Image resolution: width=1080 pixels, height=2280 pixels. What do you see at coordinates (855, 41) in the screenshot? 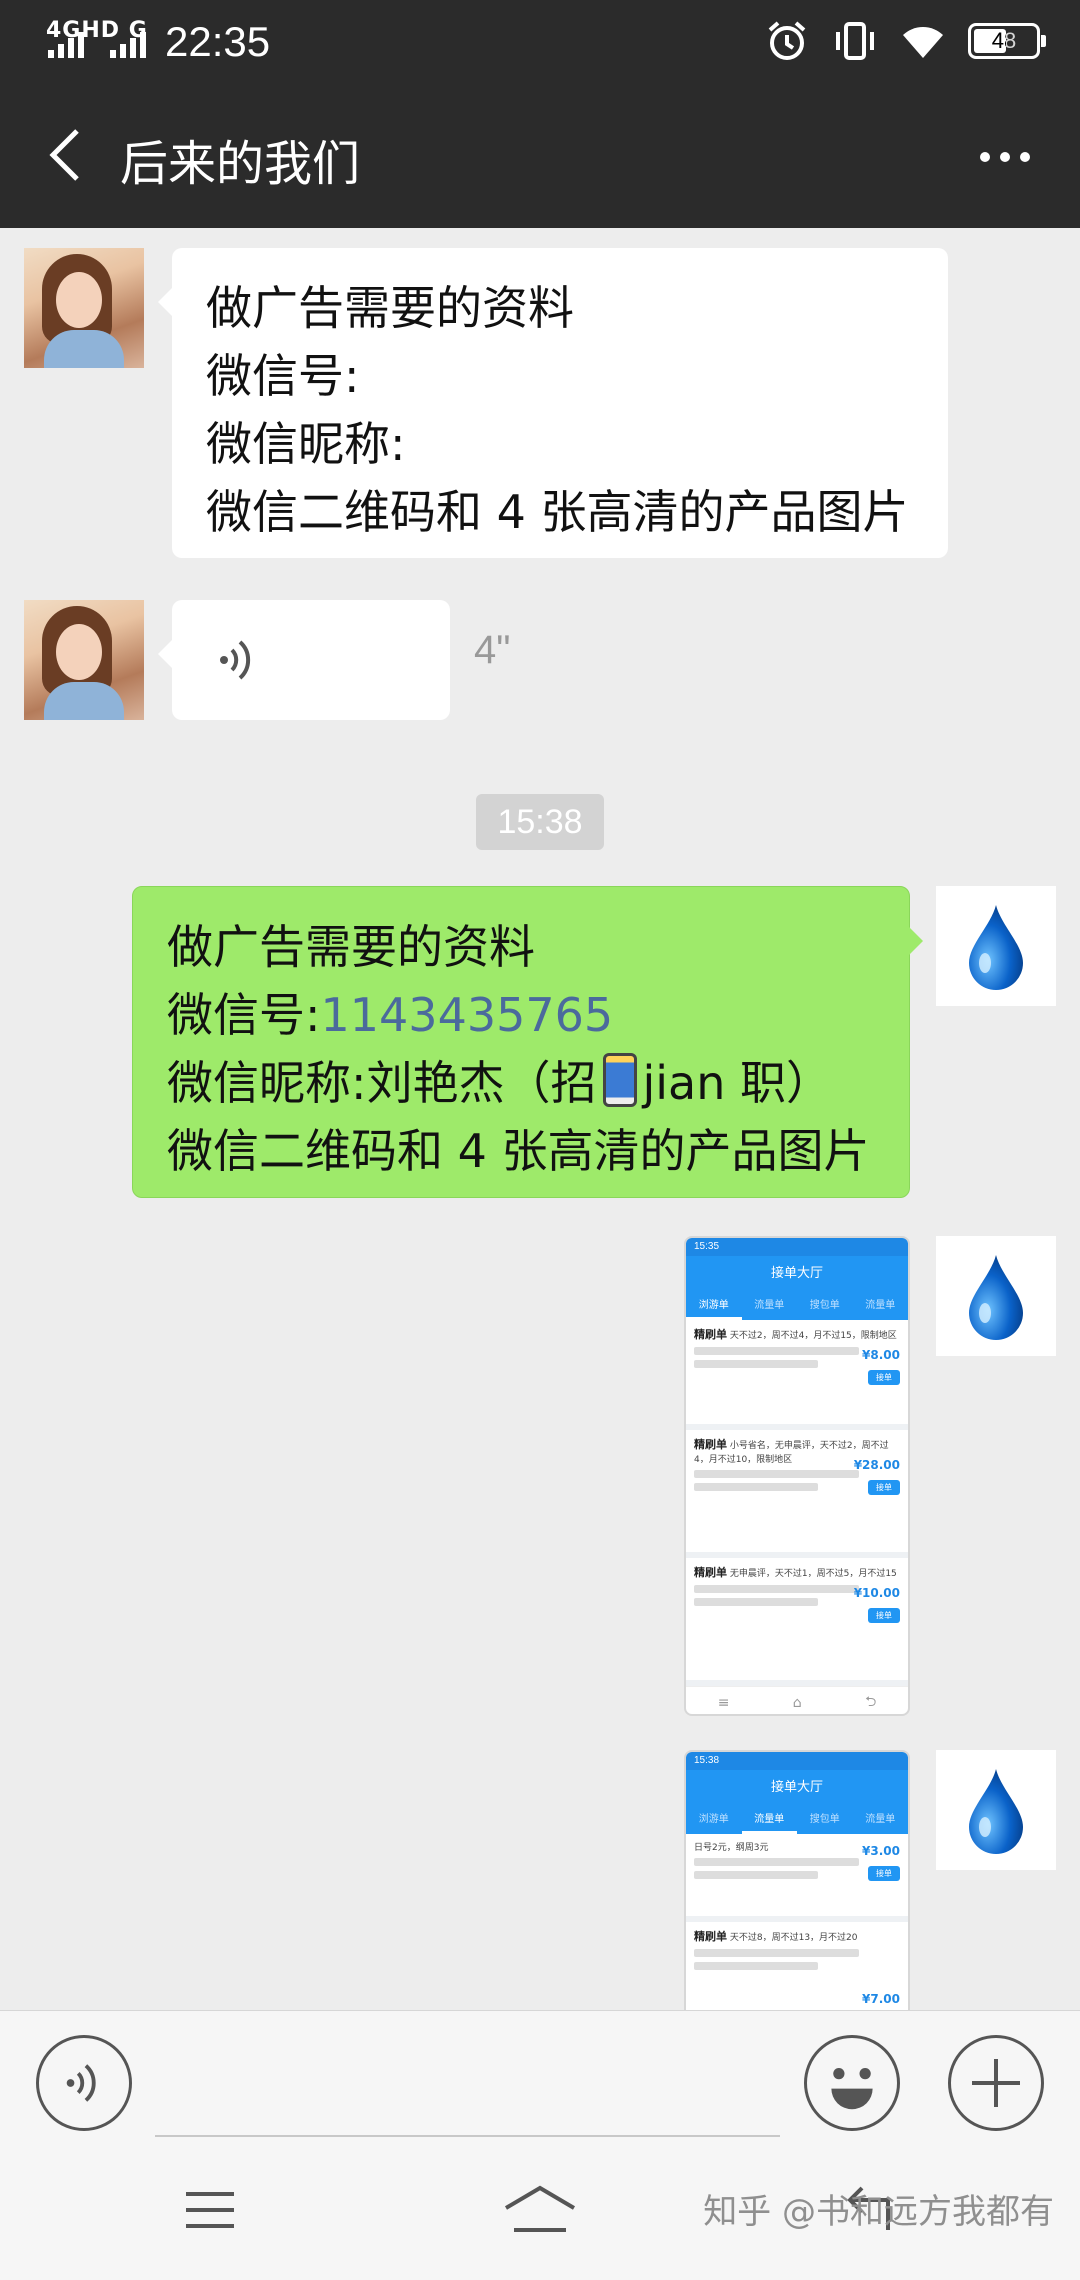
I see `vibrate-icon` at bounding box center [855, 41].